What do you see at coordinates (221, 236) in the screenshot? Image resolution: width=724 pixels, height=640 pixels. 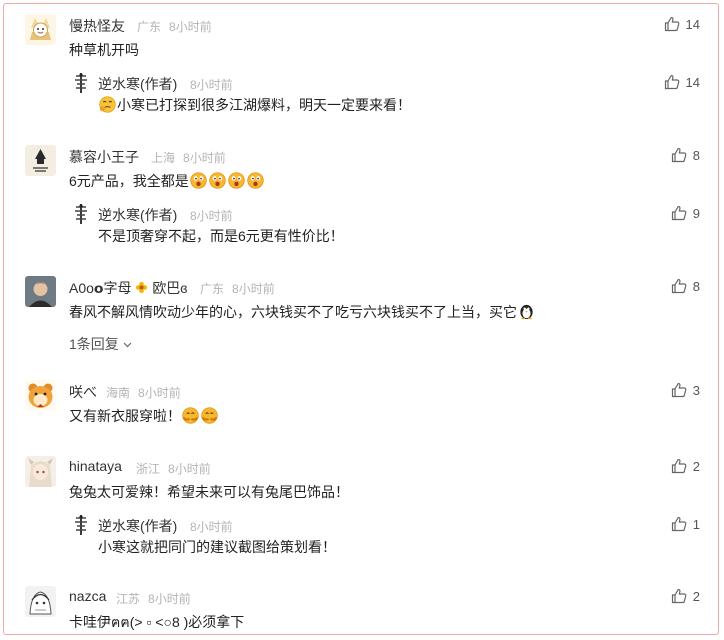 I see `reply-text: 不是顶奢穿不起，而是6元更有性价比！` at bounding box center [221, 236].